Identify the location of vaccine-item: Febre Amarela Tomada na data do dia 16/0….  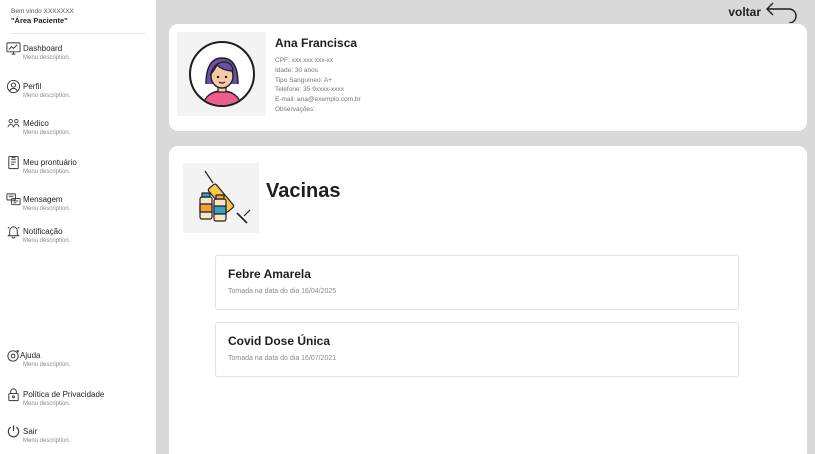
(477, 282).